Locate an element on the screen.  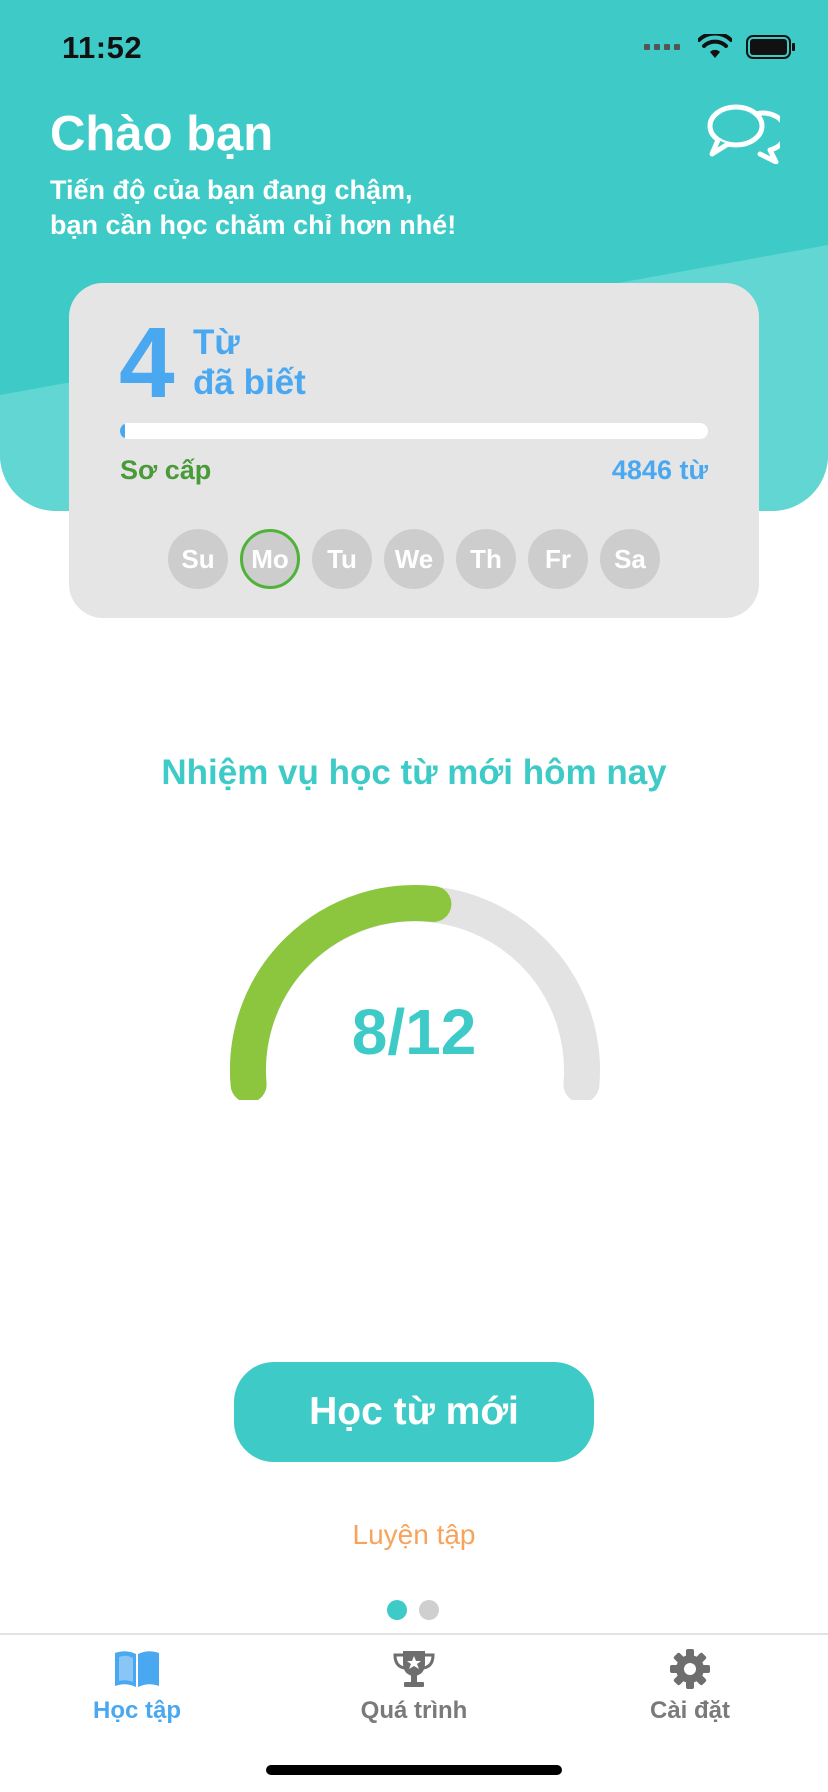
day-tu: Tu is located at coordinates (342, 559).